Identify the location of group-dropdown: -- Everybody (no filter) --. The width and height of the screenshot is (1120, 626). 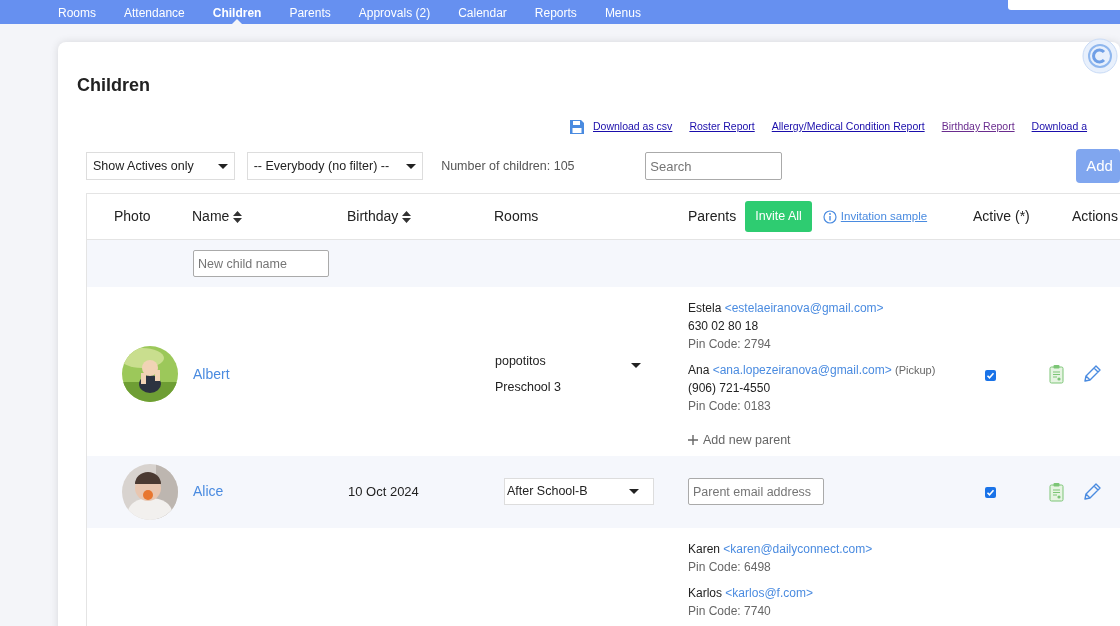
(335, 166).